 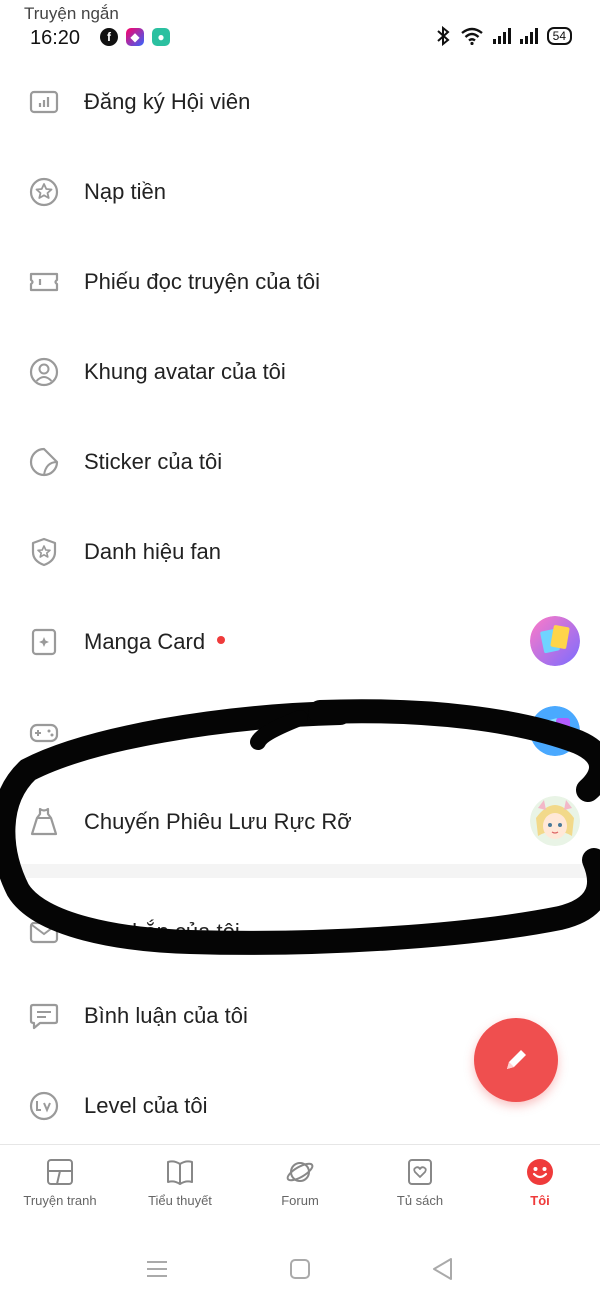 I want to click on star-coin-icon, so click(x=44, y=192).